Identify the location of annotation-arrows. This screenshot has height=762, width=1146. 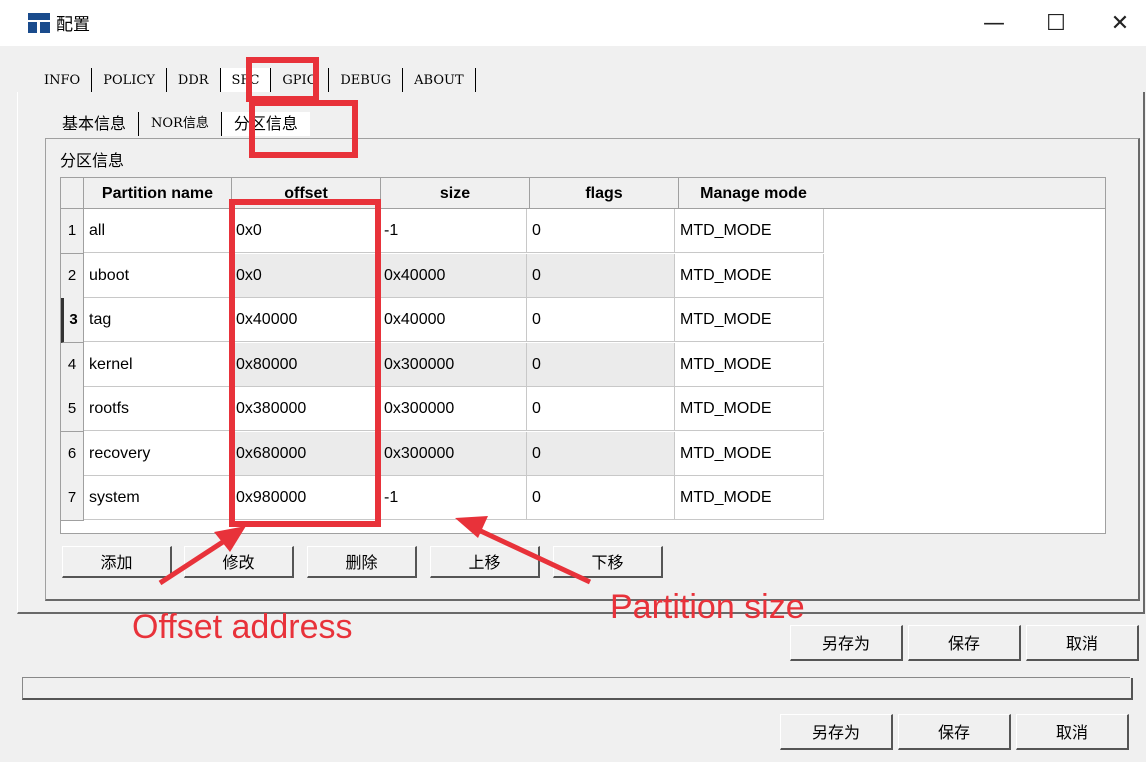
(375, 551).